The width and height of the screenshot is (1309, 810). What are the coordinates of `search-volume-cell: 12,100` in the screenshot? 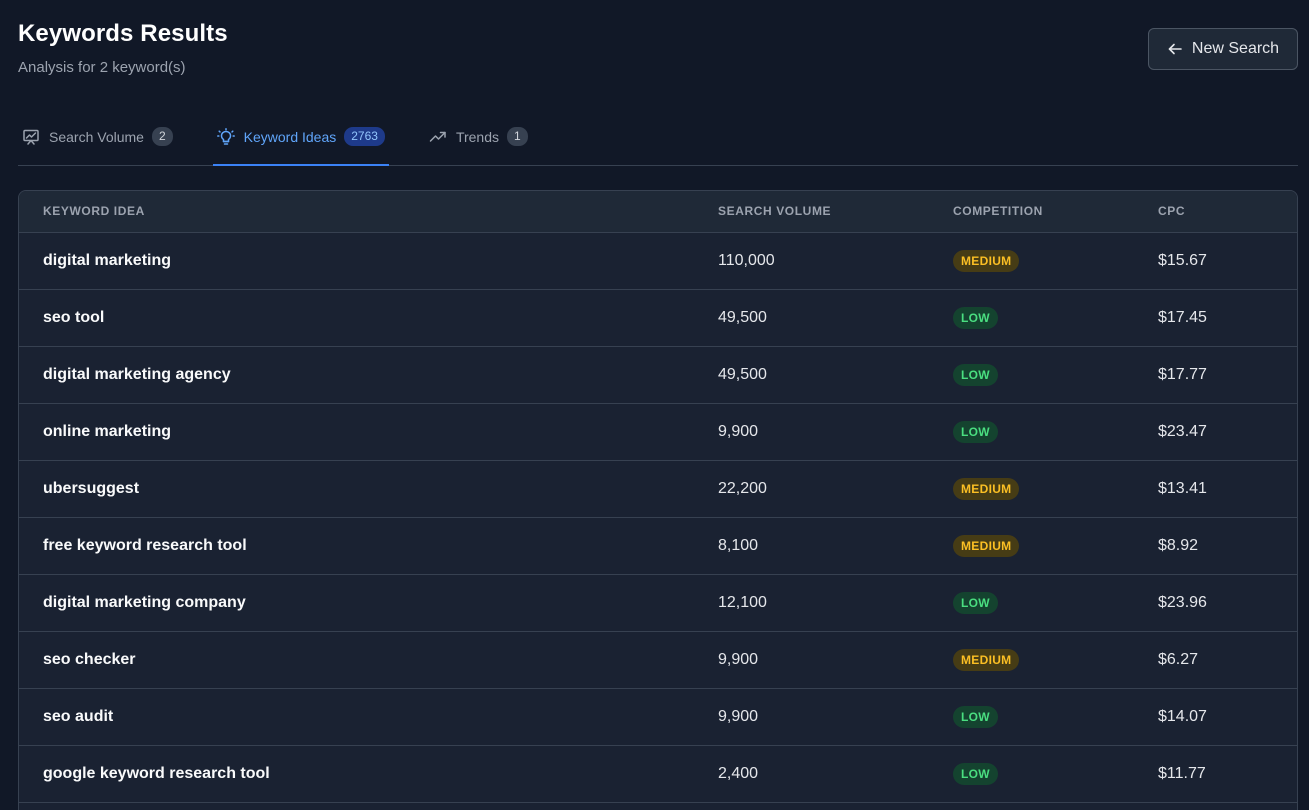 It's located at (811, 603).